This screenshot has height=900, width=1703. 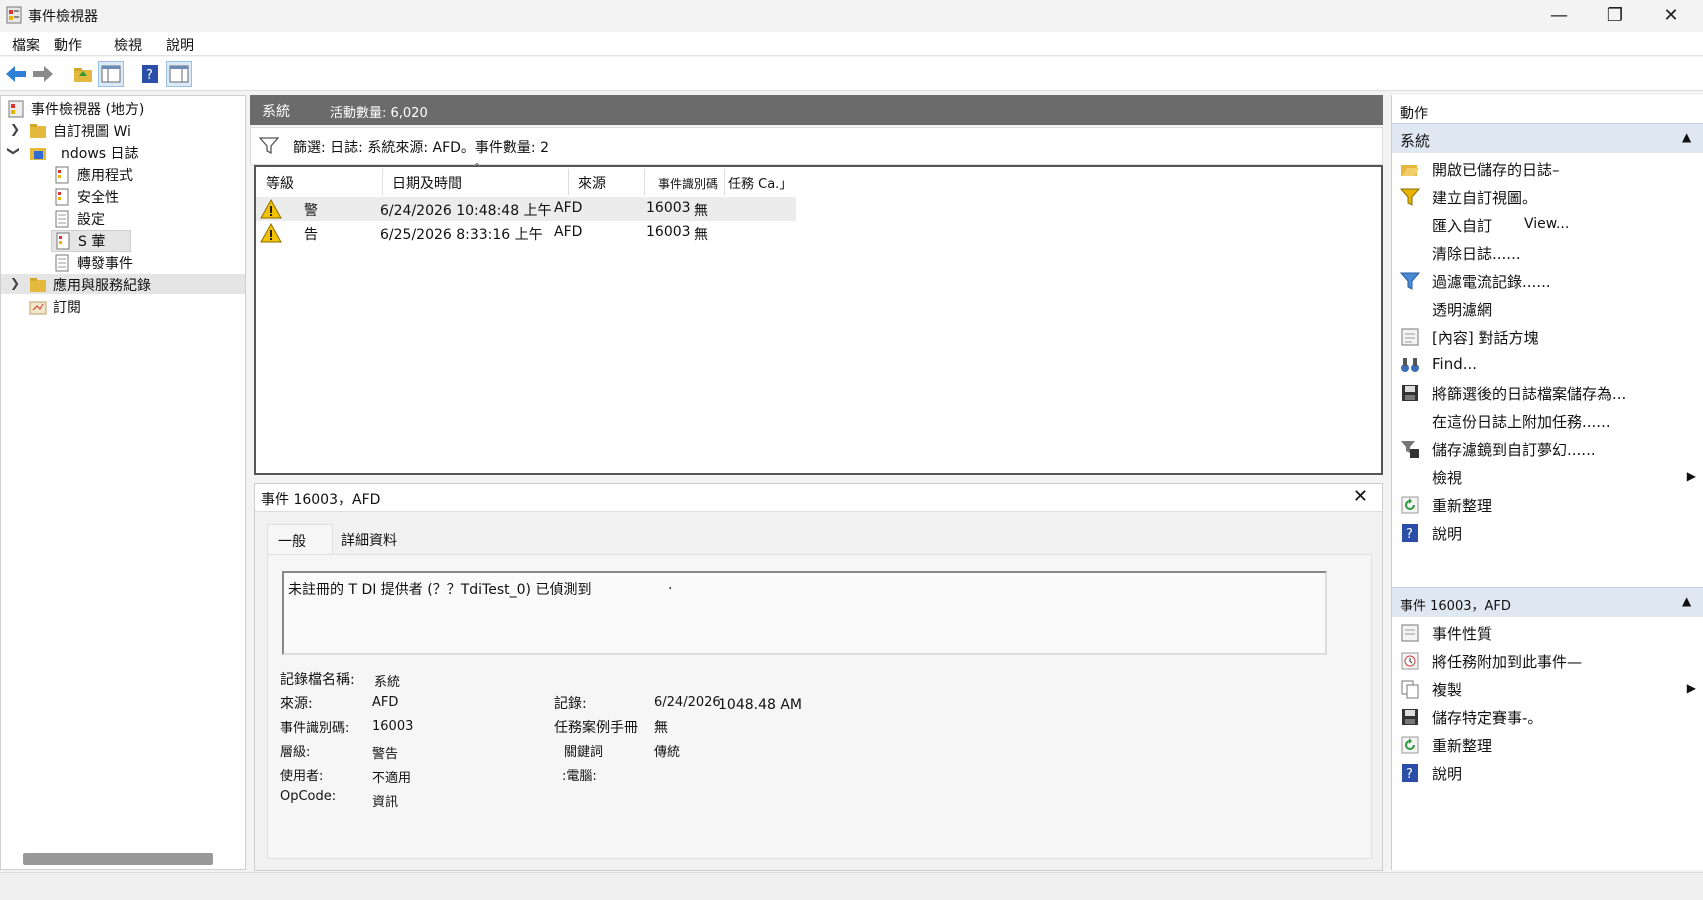 I want to click on table-row: 告 6/25/2026 8:33:16 上午 AFD 16003 無, so click(x=526, y=233).